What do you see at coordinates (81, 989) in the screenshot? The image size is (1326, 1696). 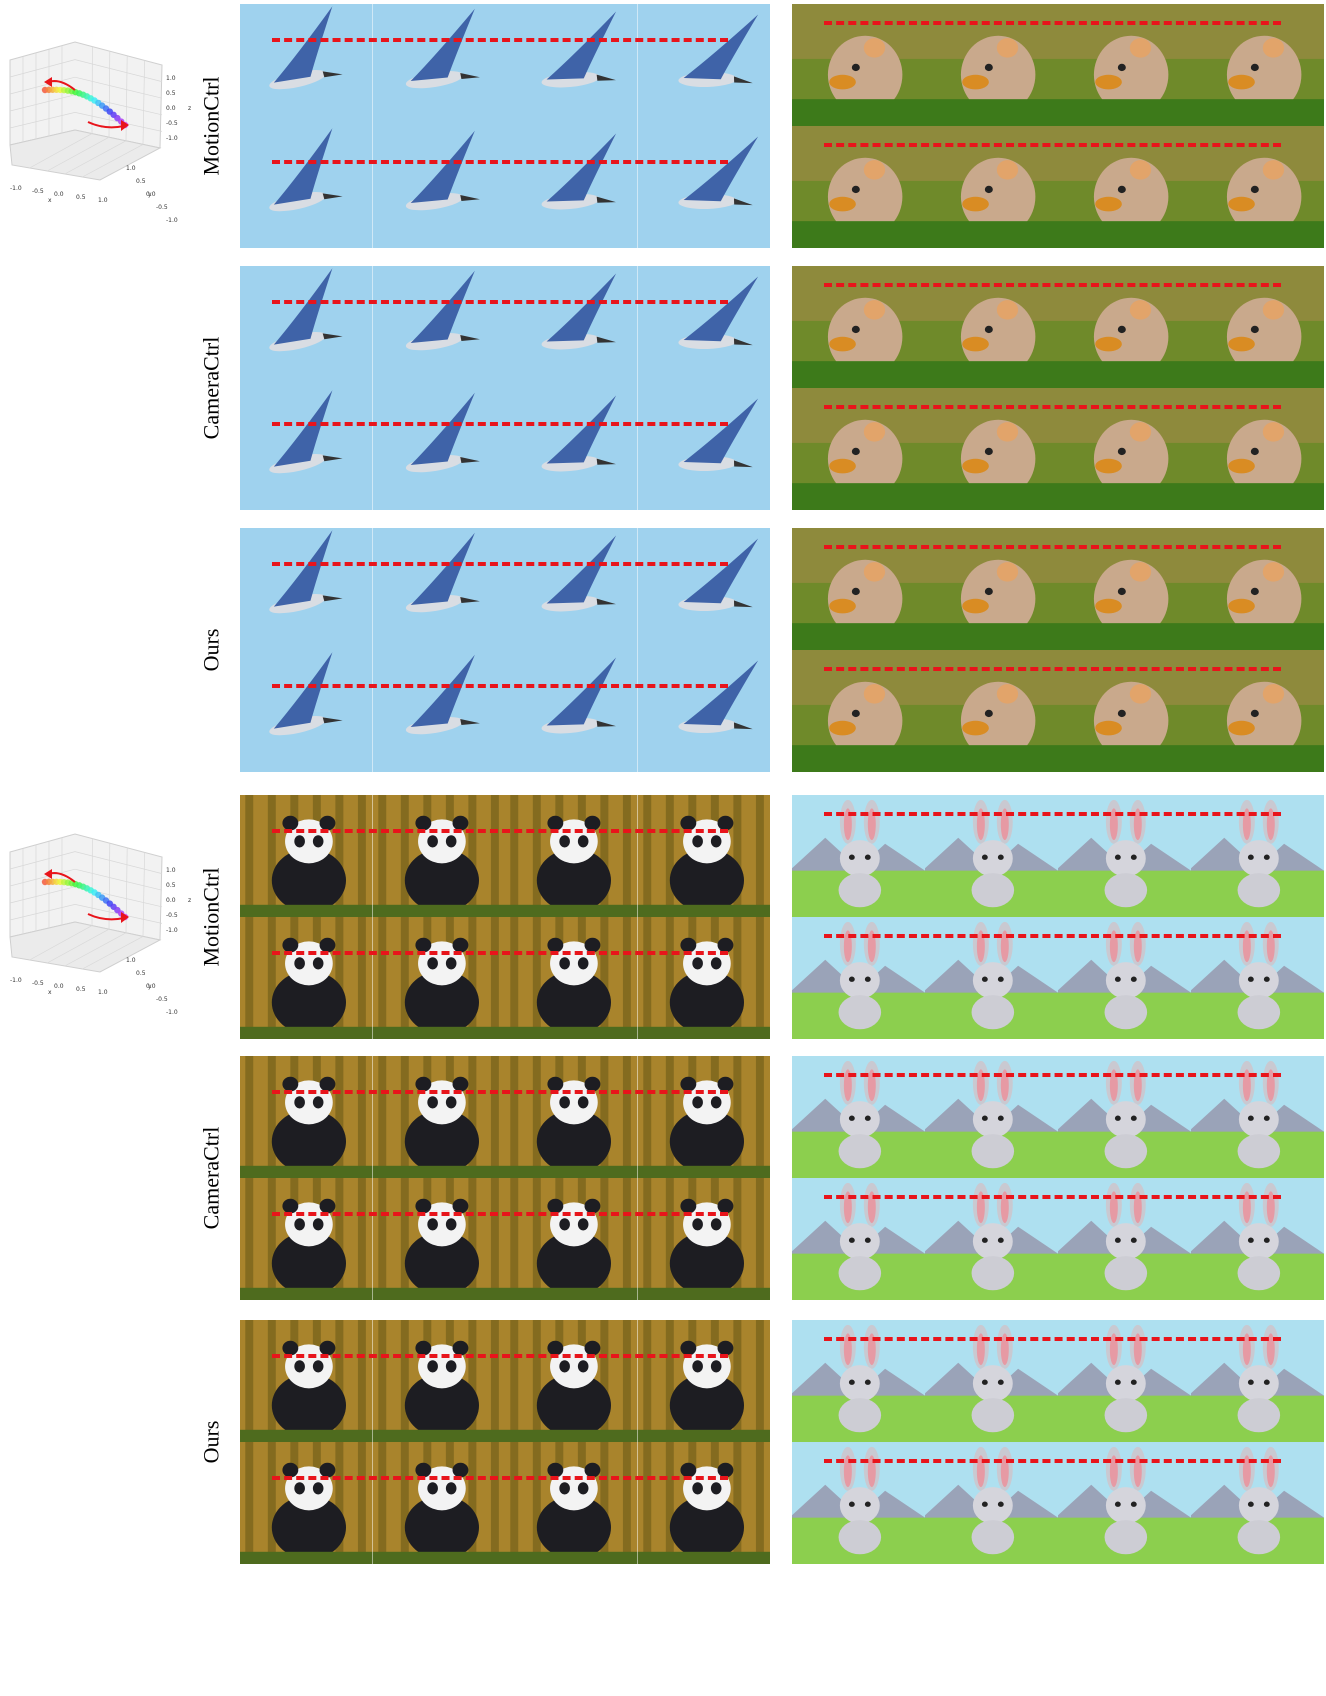 I see `x-tick-label: 0.5` at bounding box center [81, 989].